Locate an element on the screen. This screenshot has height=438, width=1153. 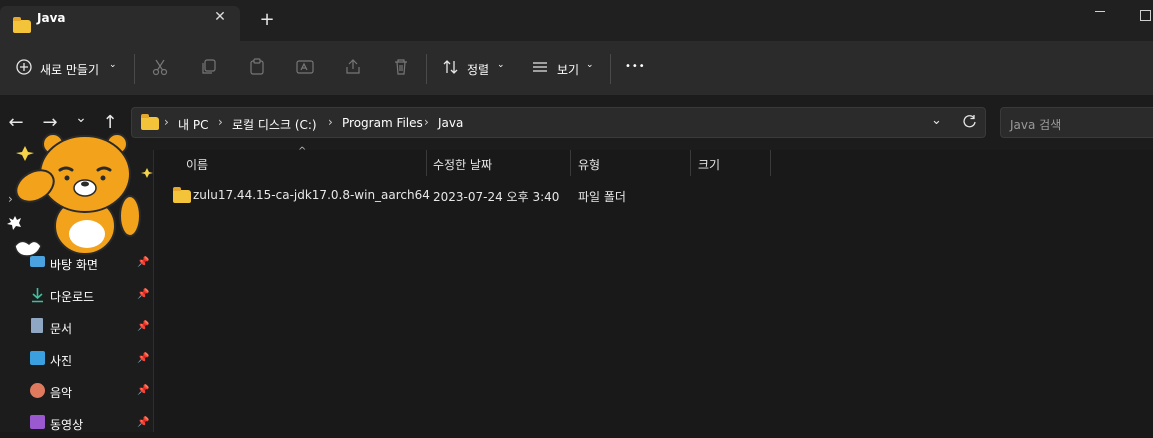
trash-icon is located at coordinates (401, 67).